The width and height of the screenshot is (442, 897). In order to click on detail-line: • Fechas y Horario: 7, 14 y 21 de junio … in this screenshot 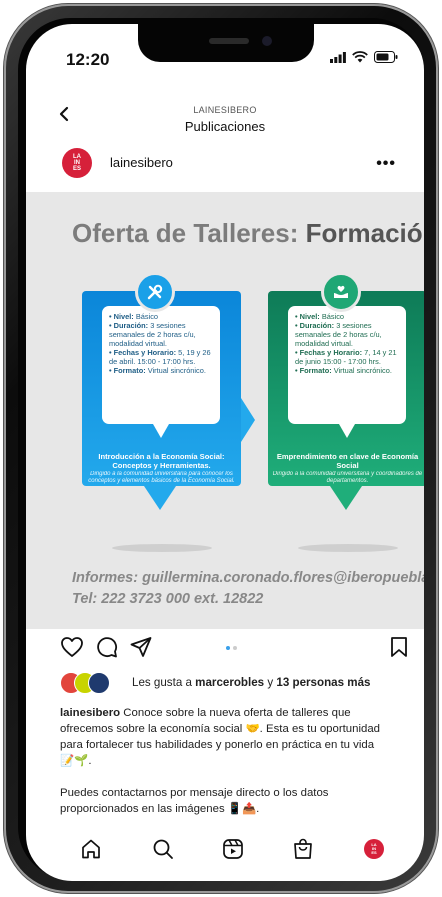, I will do `click(347, 357)`.